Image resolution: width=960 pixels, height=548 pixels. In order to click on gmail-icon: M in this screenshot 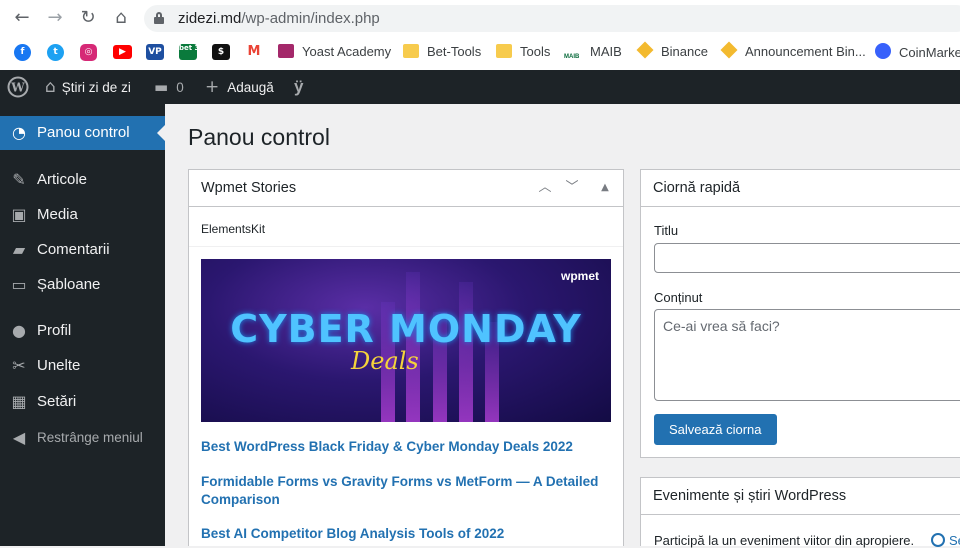, I will do `click(254, 52)`.